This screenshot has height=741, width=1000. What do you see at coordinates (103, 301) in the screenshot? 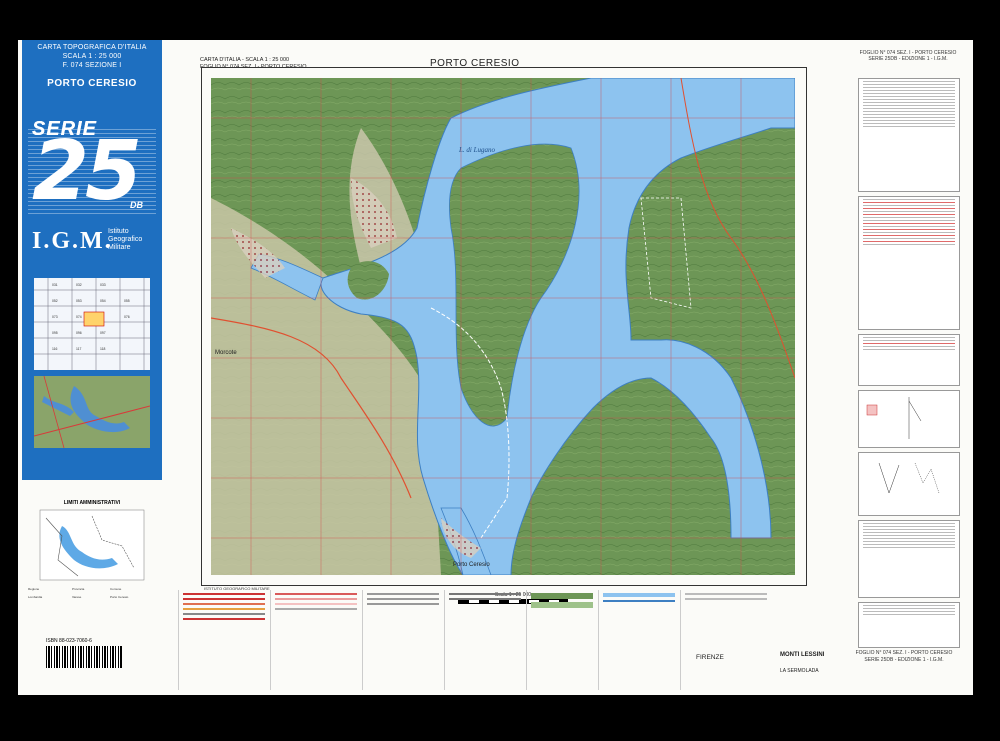
I see `svg-text: 054` at bounding box center [103, 301].